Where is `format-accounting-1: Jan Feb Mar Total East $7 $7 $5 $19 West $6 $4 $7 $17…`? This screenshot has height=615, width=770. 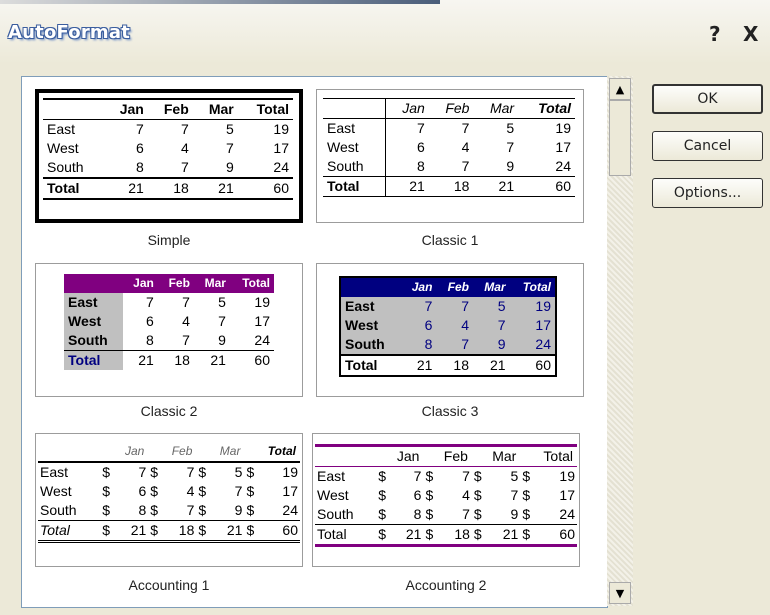
format-accounting-1: Jan Feb Mar Total East $7 $7 $5 $19 West $6 $4 $7 $17… is located at coordinates (169, 500).